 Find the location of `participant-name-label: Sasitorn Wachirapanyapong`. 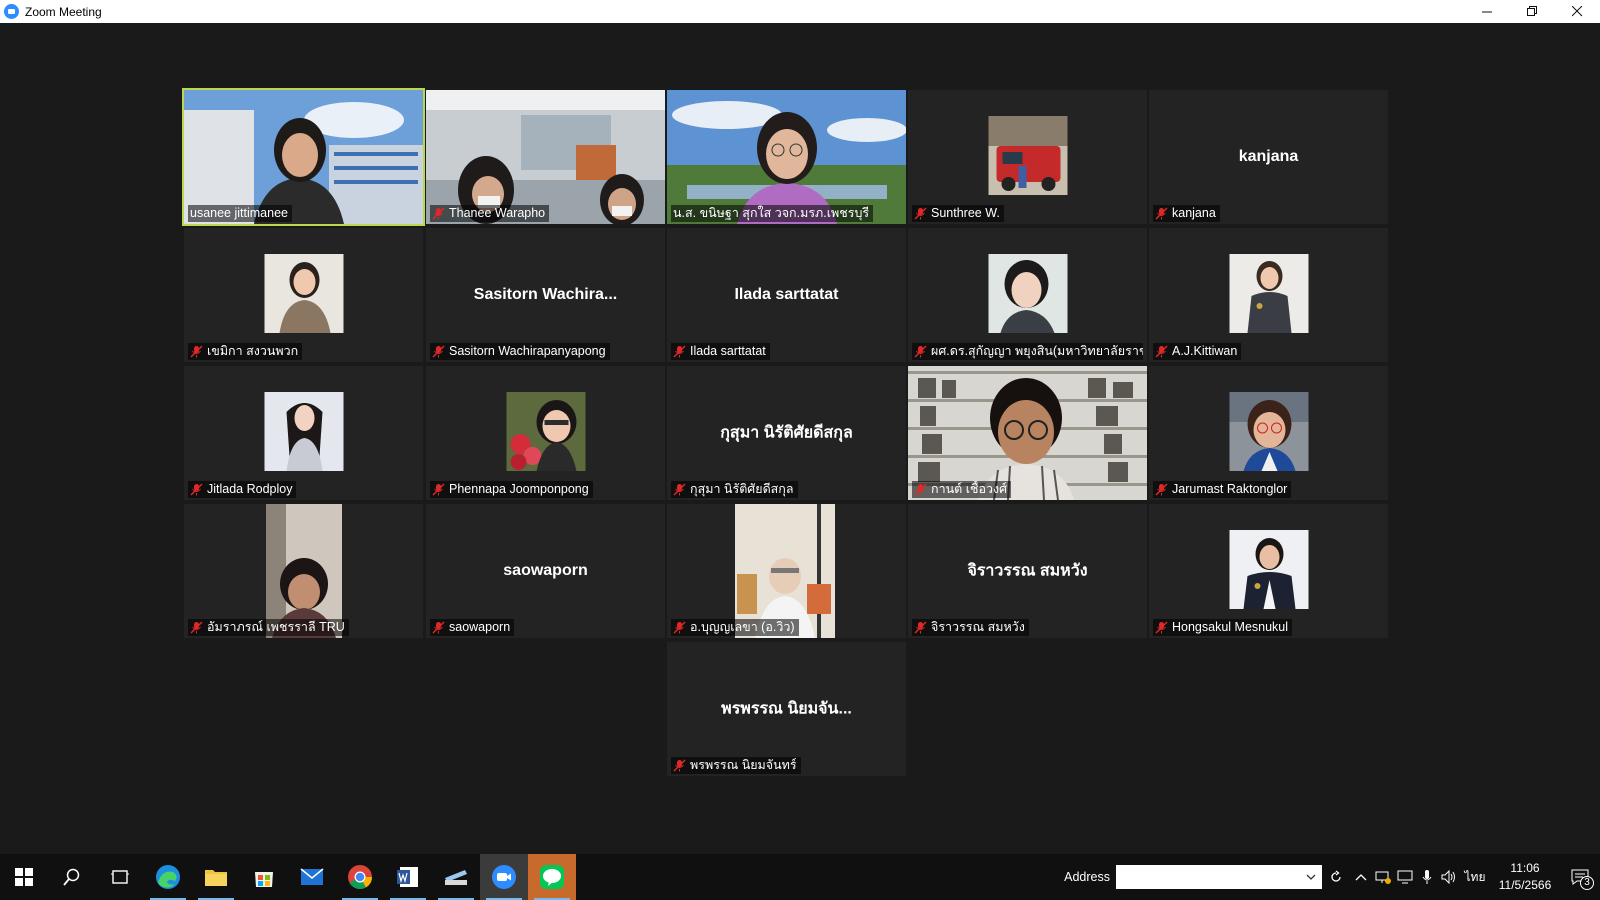

participant-name-label: Sasitorn Wachirapanyapong is located at coordinates (520, 351).